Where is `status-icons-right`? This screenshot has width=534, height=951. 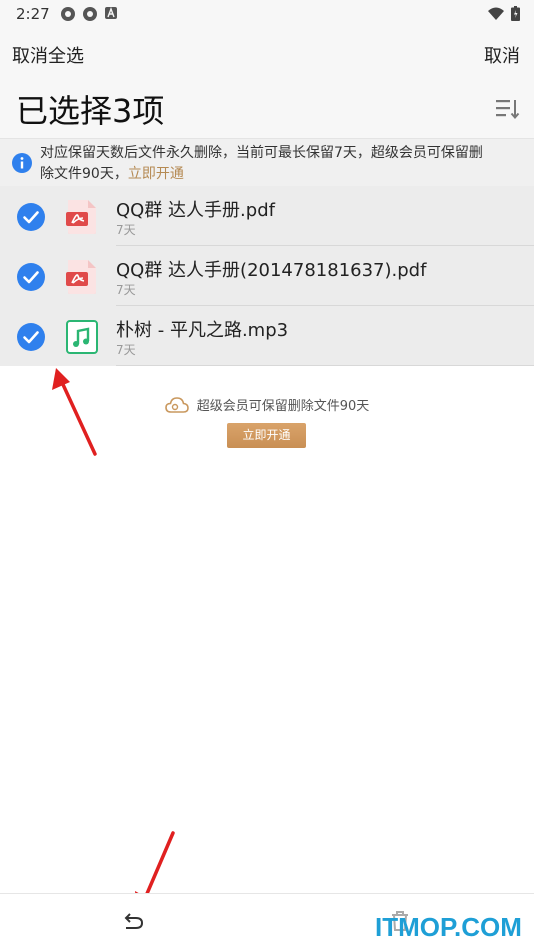 status-icons-right is located at coordinates (503, 13).